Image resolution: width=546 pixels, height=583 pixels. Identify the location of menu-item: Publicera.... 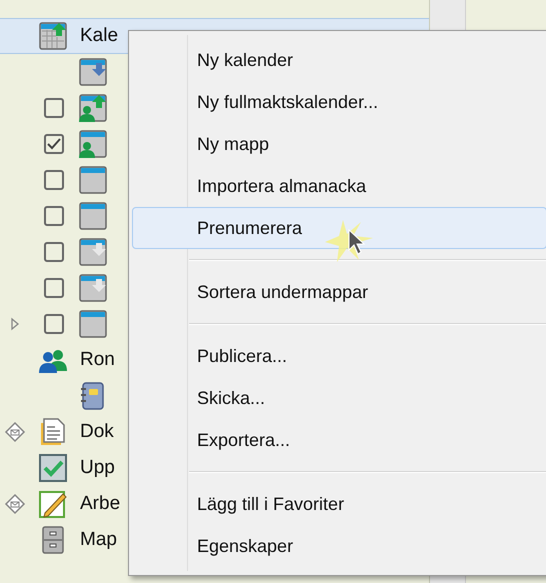
(339, 356).